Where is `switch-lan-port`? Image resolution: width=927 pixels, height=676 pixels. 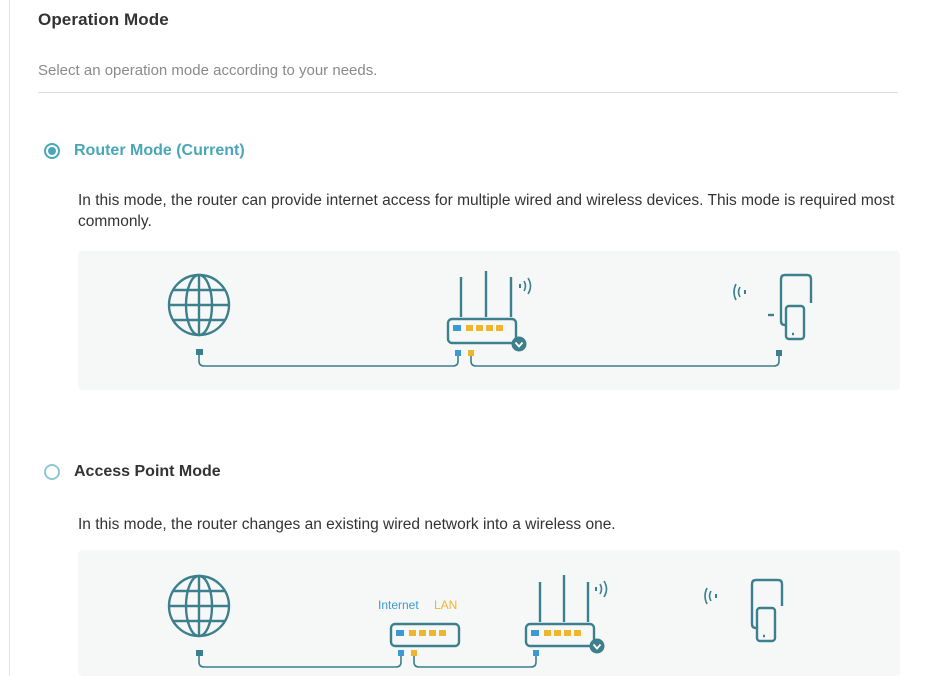
switch-lan-port is located at coordinates (414, 653).